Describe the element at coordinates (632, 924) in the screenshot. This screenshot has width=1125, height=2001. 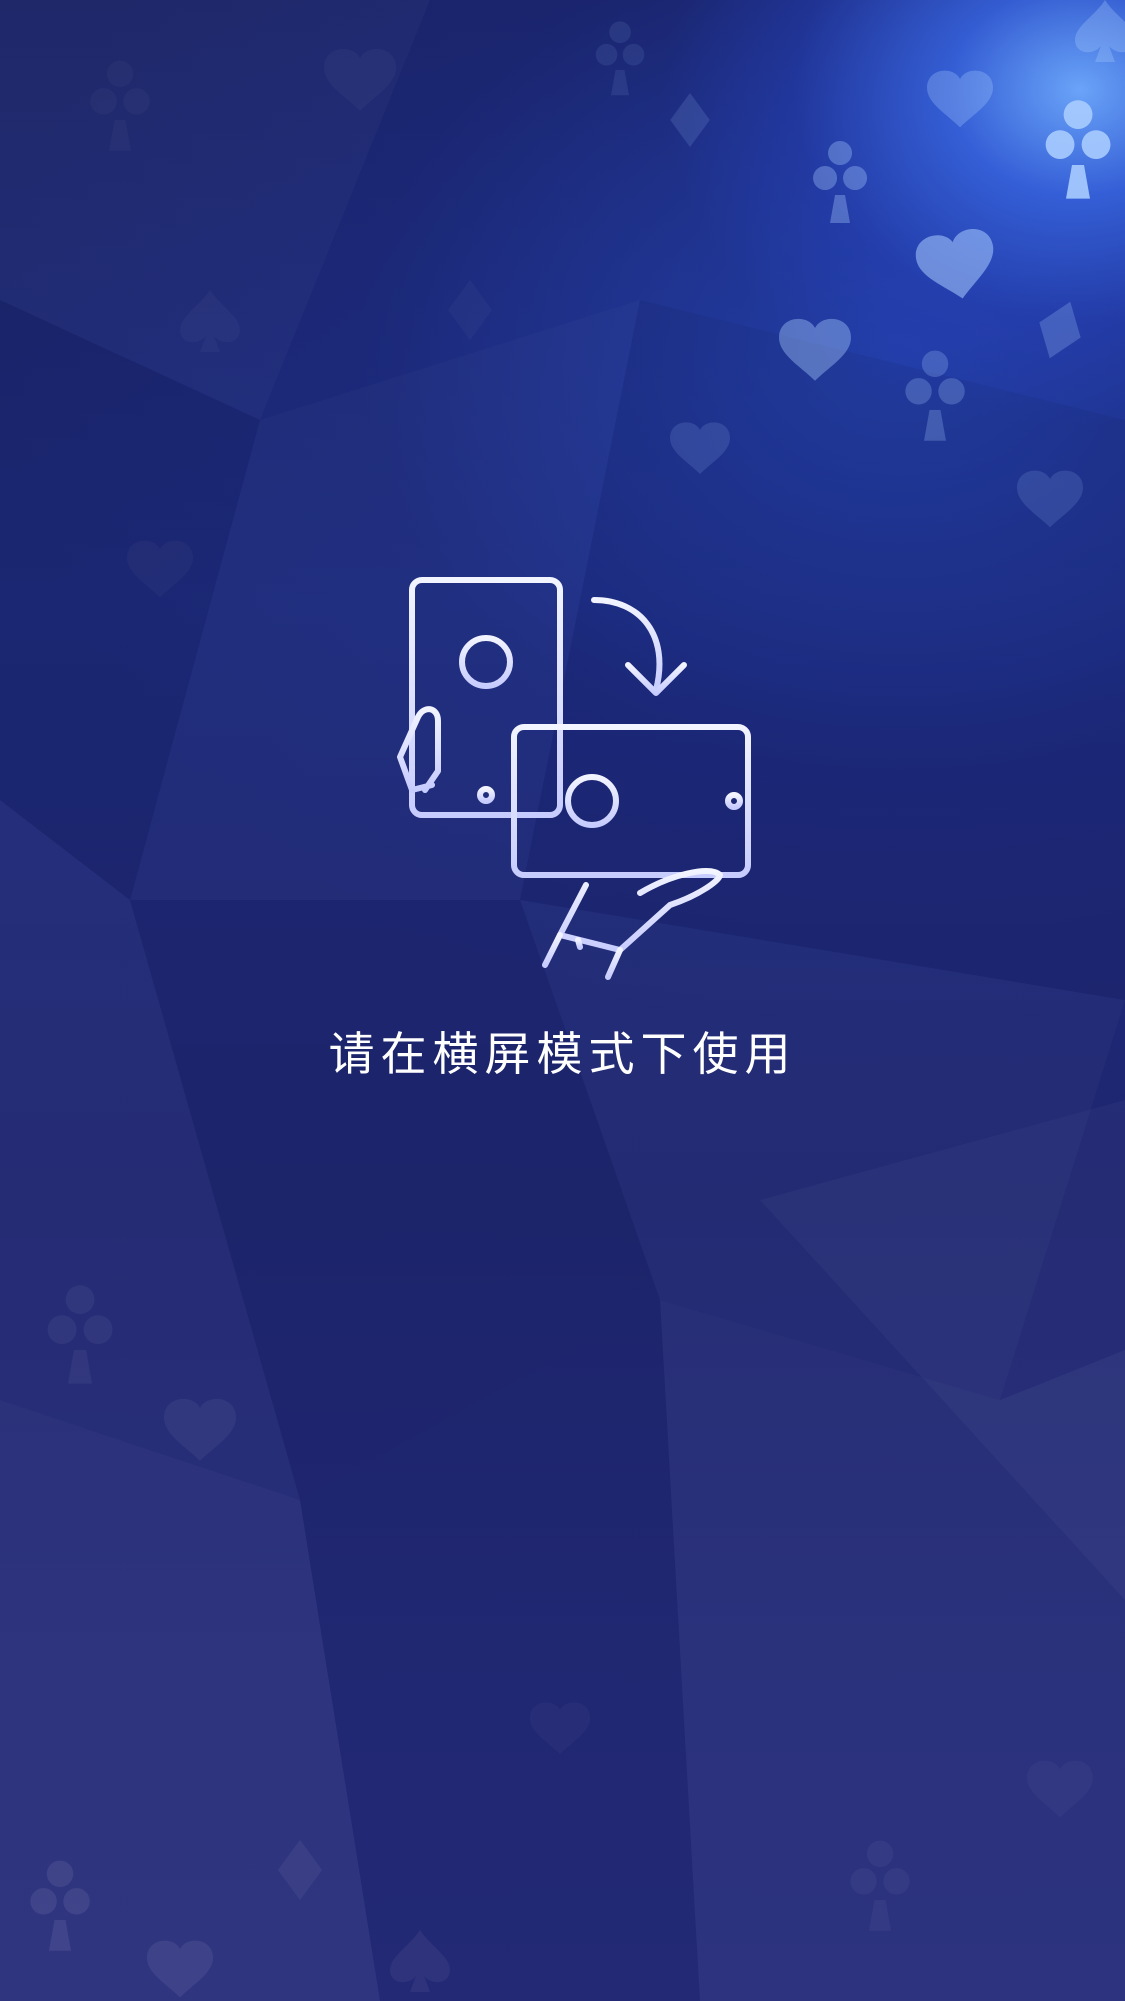
I see `right-hand-icon` at that location.